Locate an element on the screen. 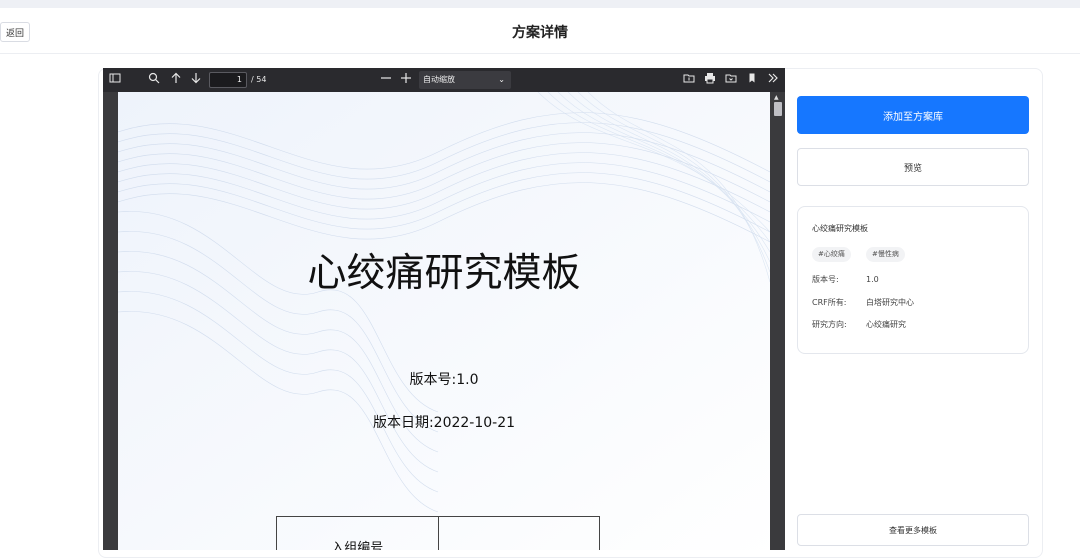 The image size is (1080, 558). add-to-library-button: 添加至方案库 is located at coordinates (913, 115).